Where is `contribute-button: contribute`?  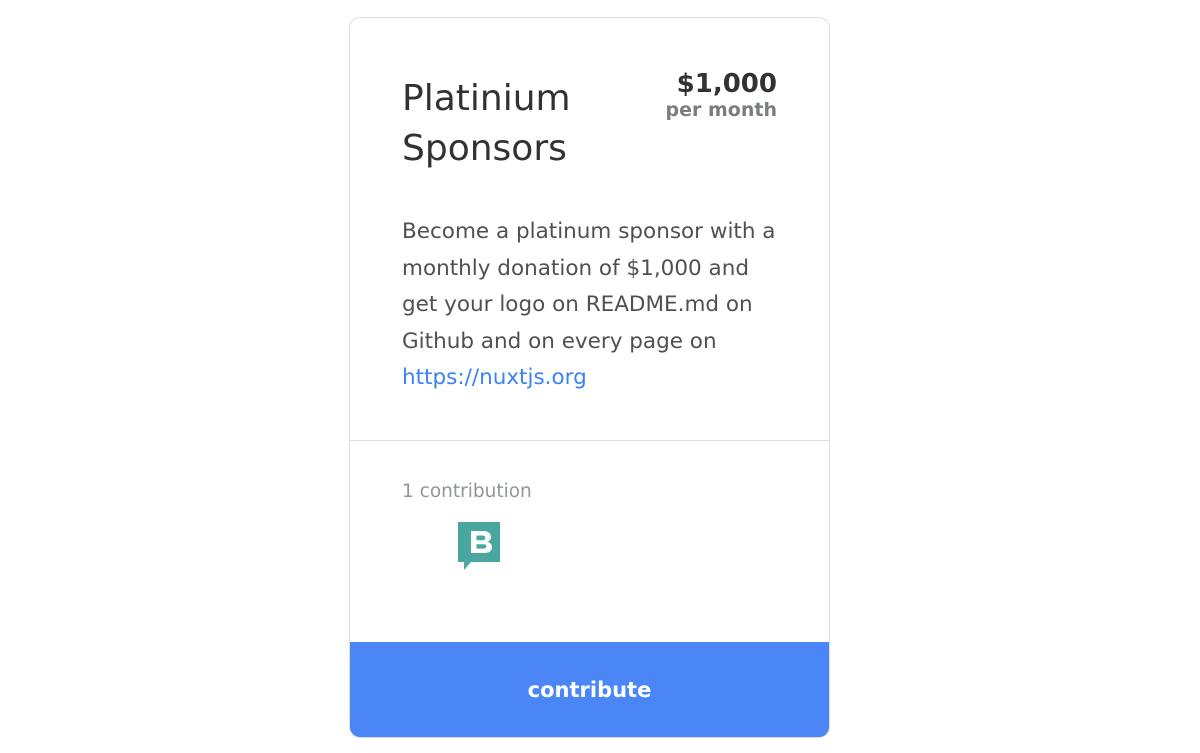
contribute-button: contribute is located at coordinates (589, 689).